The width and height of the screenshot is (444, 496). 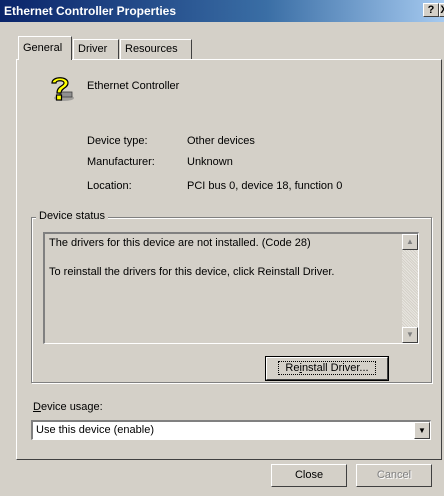 I want to click on tab-resources: Resources, so click(x=156, y=49).